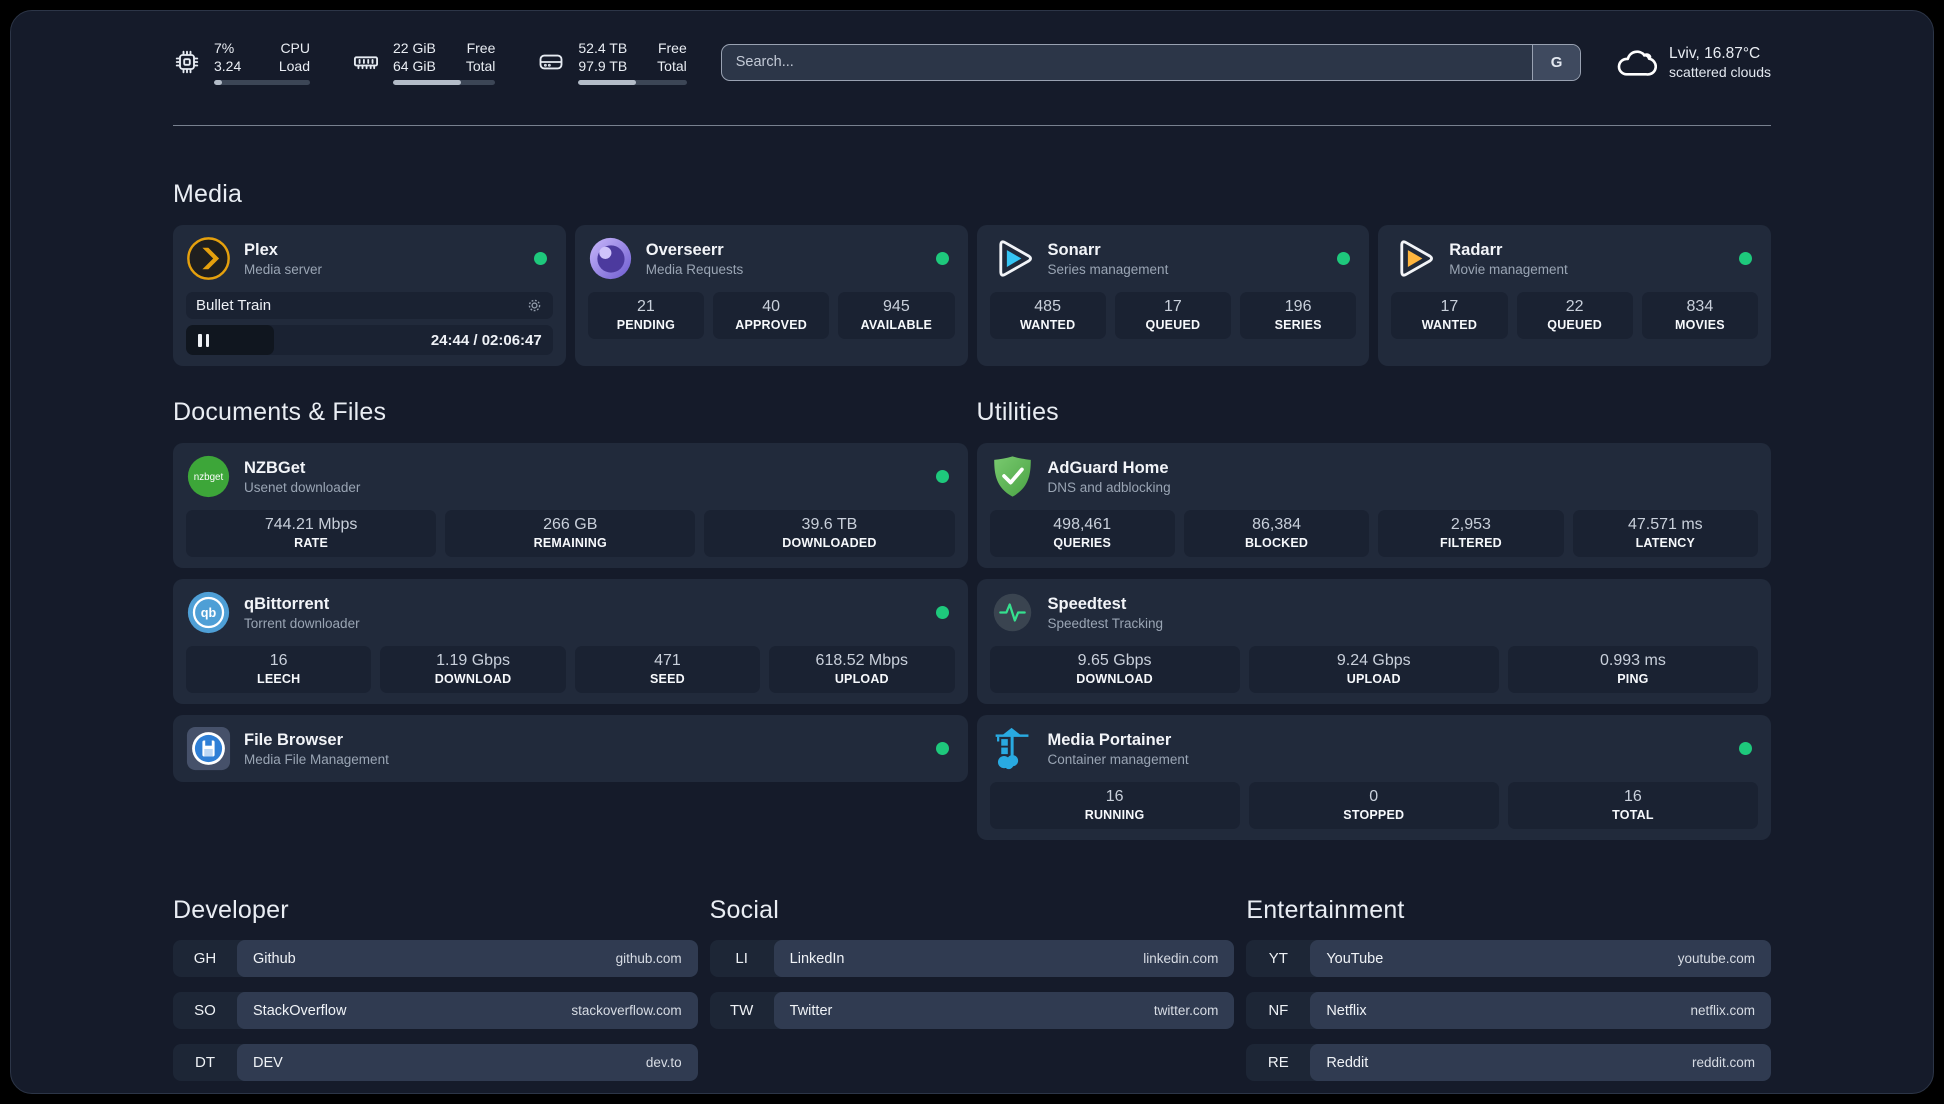 The width and height of the screenshot is (1944, 1104). What do you see at coordinates (602, 57) in the screenshot?
I see `disk-values: 52.4 TB 97.9 TB` at bounding box center [602, 57].